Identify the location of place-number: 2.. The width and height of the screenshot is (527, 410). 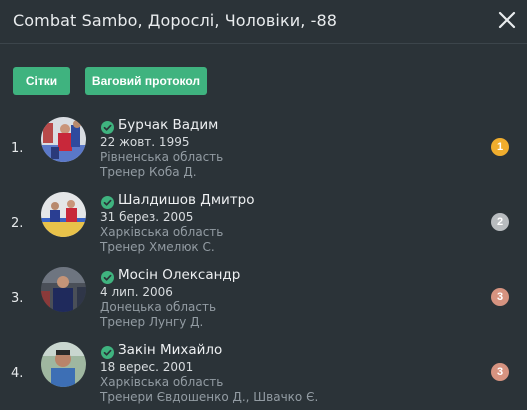
(17, 223).